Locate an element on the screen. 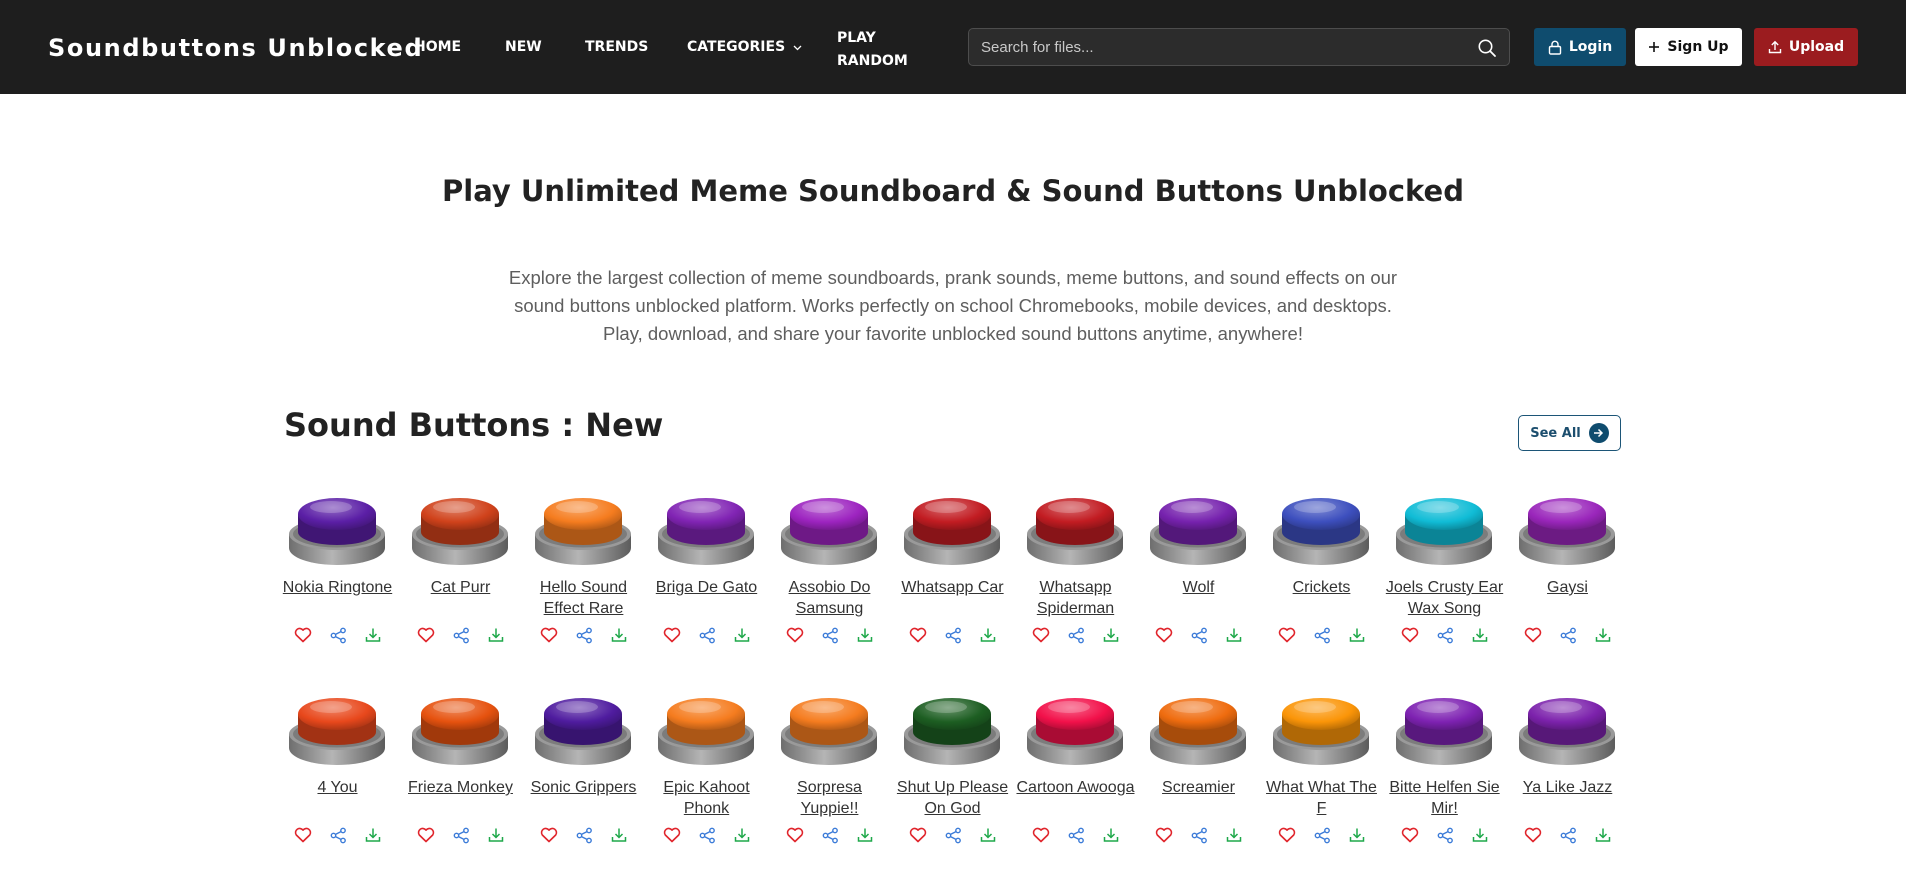 The height and width of the screenshot is (888, 1906). sound-title-link: Wolf is located at coordinates (1198, 587).